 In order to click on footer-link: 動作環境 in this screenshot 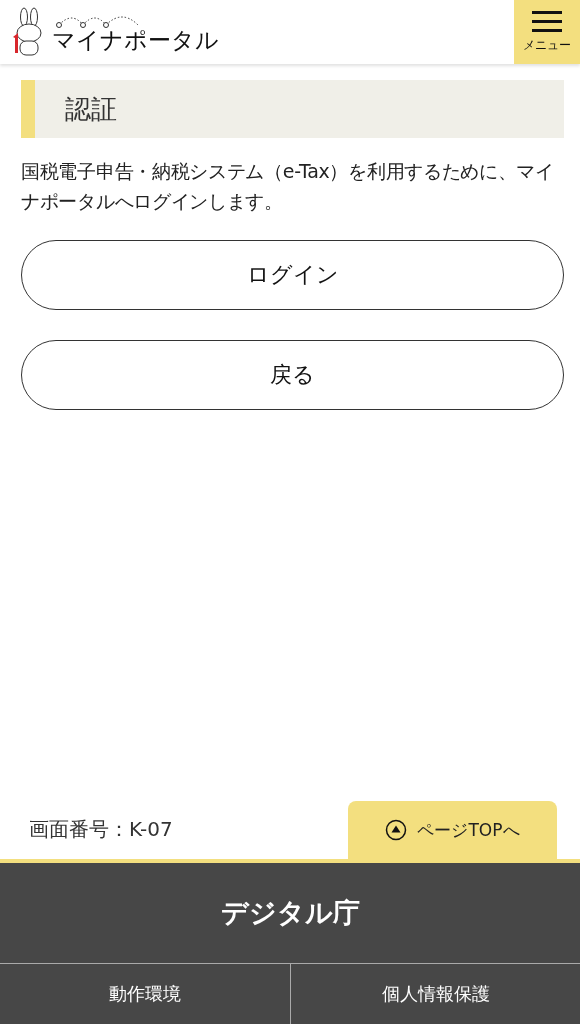, I will do `click(145, 994)`.